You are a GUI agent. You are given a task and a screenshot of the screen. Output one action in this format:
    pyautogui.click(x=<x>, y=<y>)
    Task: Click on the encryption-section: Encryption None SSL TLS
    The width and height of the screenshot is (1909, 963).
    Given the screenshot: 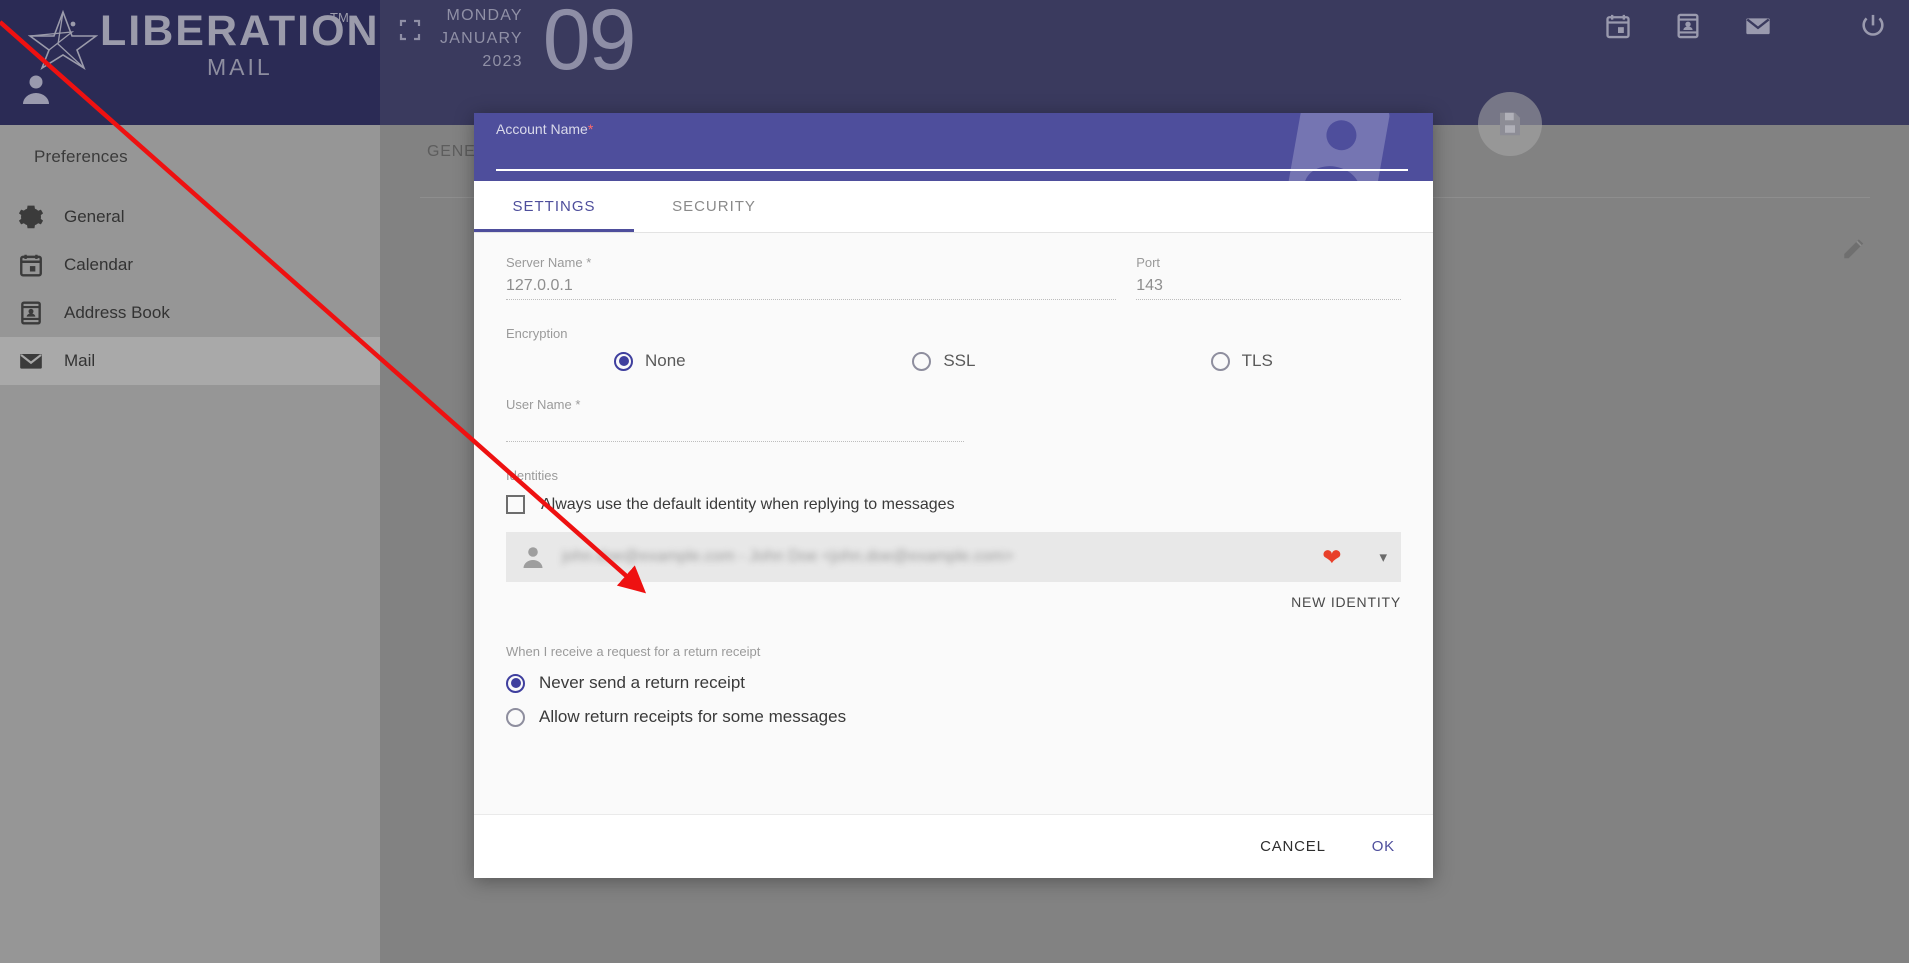 What is the action you would take?
    pyautogui.click(x=953, y=348)
    